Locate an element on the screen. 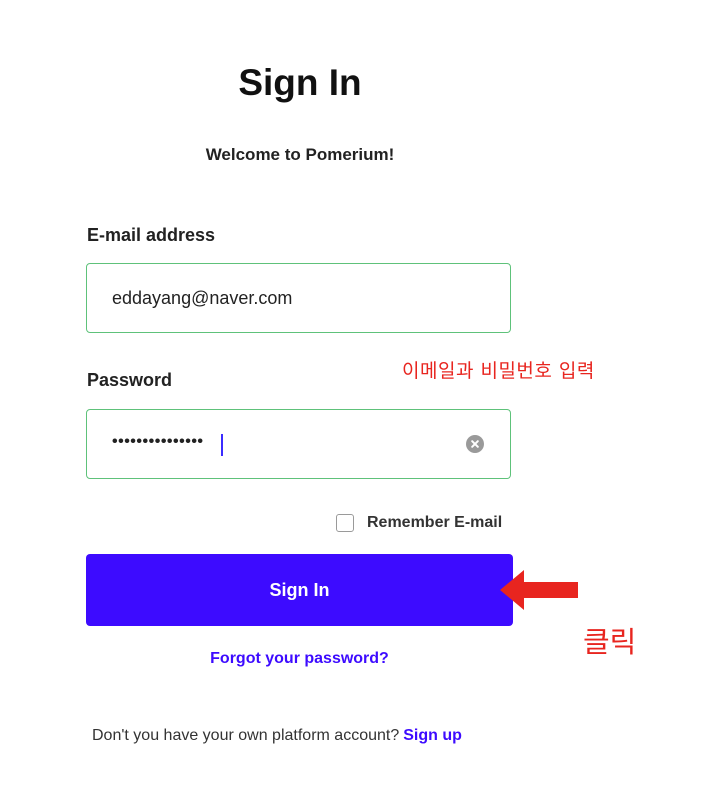  annotation-click-note: 클릭 is located at coordinates (610, 642).